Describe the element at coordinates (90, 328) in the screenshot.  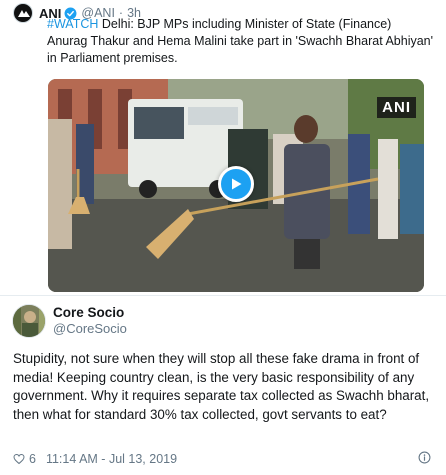
I see `reply-author-handle: @CoreSocio` at that location.